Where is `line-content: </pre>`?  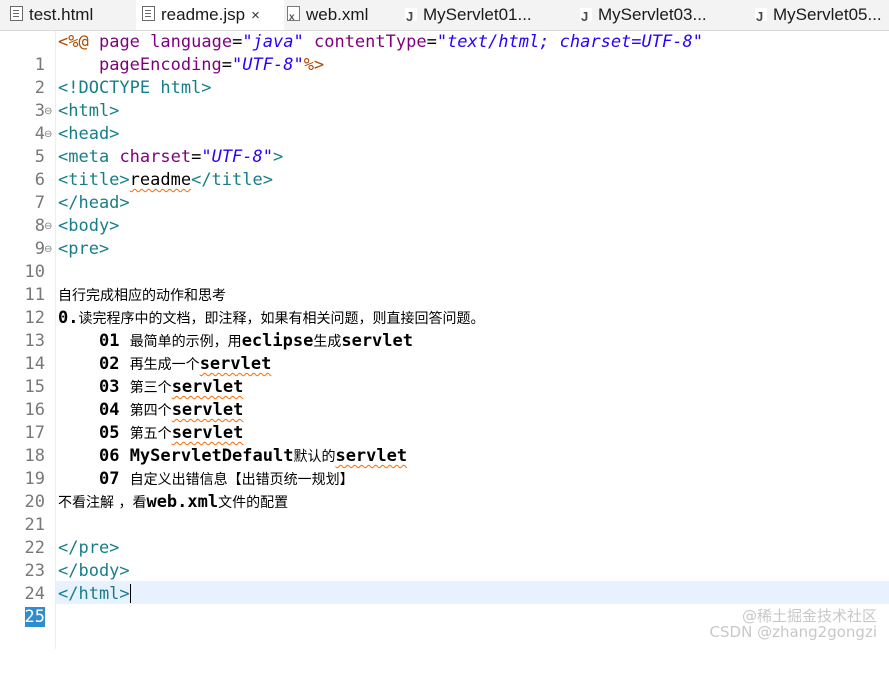 line-content: </pre> is located at coordinates (89, 548).